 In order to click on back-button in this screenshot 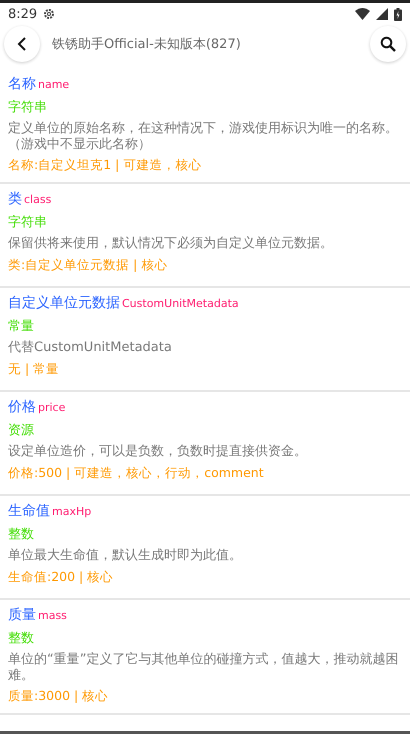, I will do `click(22, 44)`.